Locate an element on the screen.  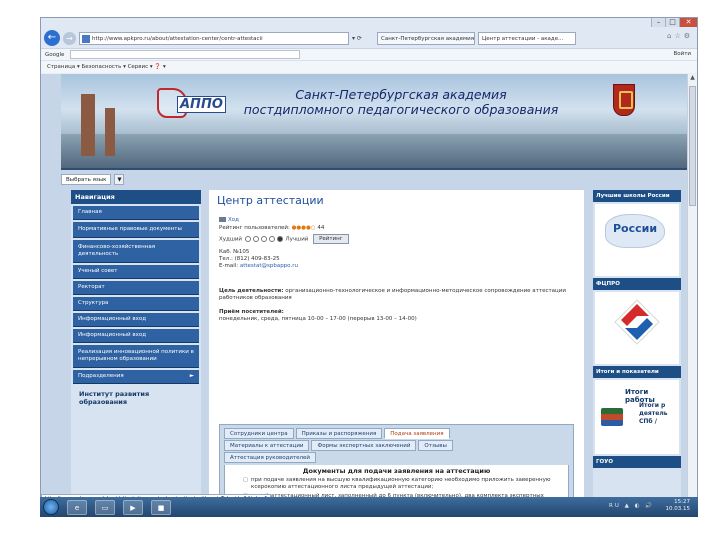
tab-orders: Приказы и распоряжения is located at coordinates (339, 433).